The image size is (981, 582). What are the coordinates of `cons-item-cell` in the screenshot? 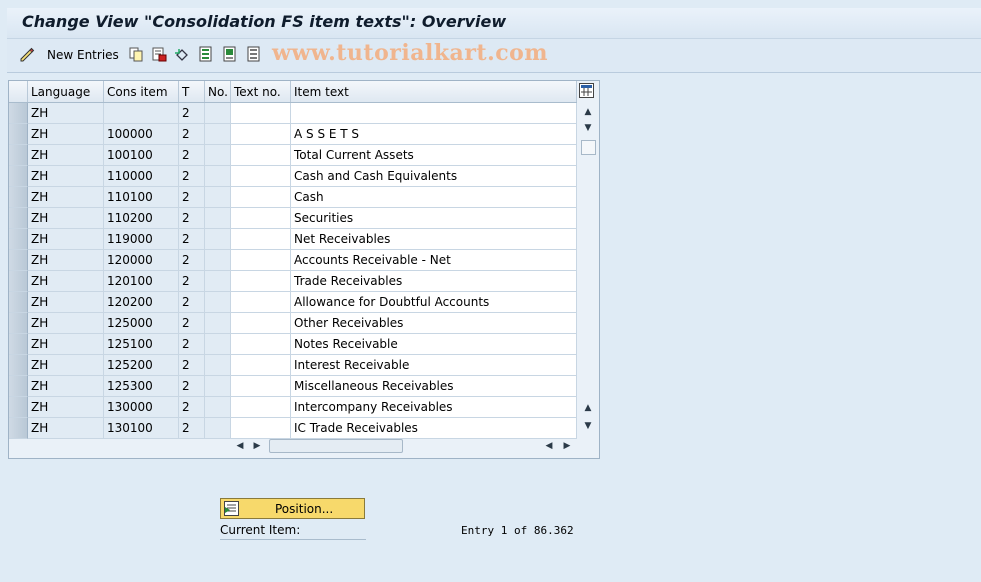 It's located at (141, 113).